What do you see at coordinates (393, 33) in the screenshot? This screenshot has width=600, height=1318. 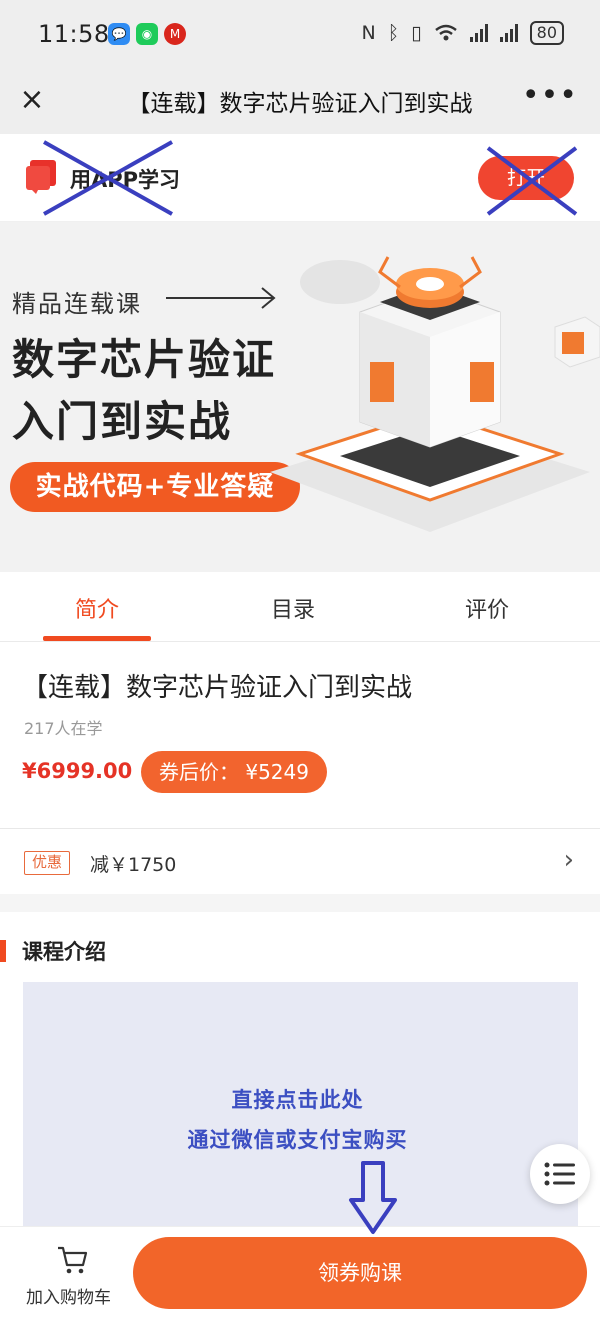 I see `bluetooth-icon: ᛒ` at bounding box center [393, 33].